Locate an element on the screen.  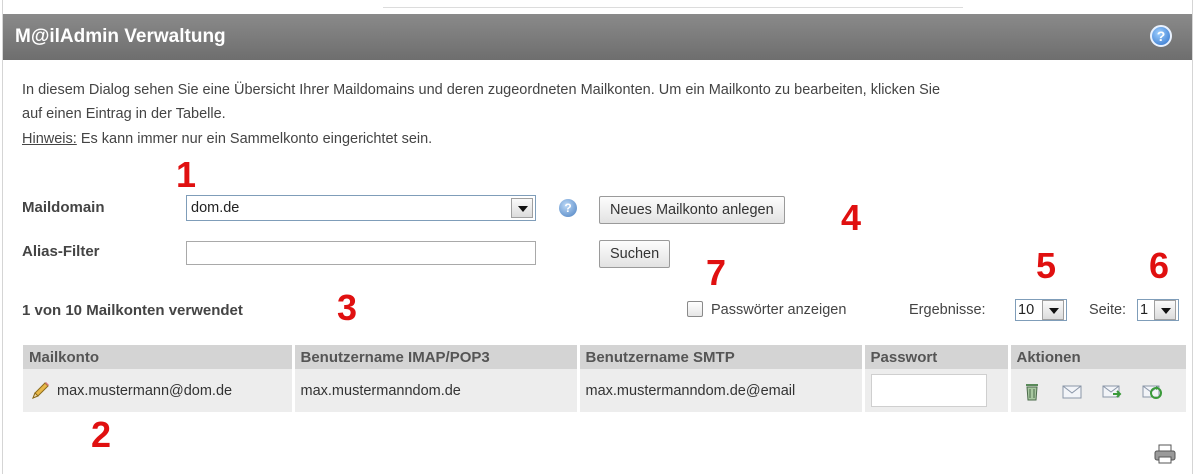
annotation-1: 1 is located at coordinates (186, 174).